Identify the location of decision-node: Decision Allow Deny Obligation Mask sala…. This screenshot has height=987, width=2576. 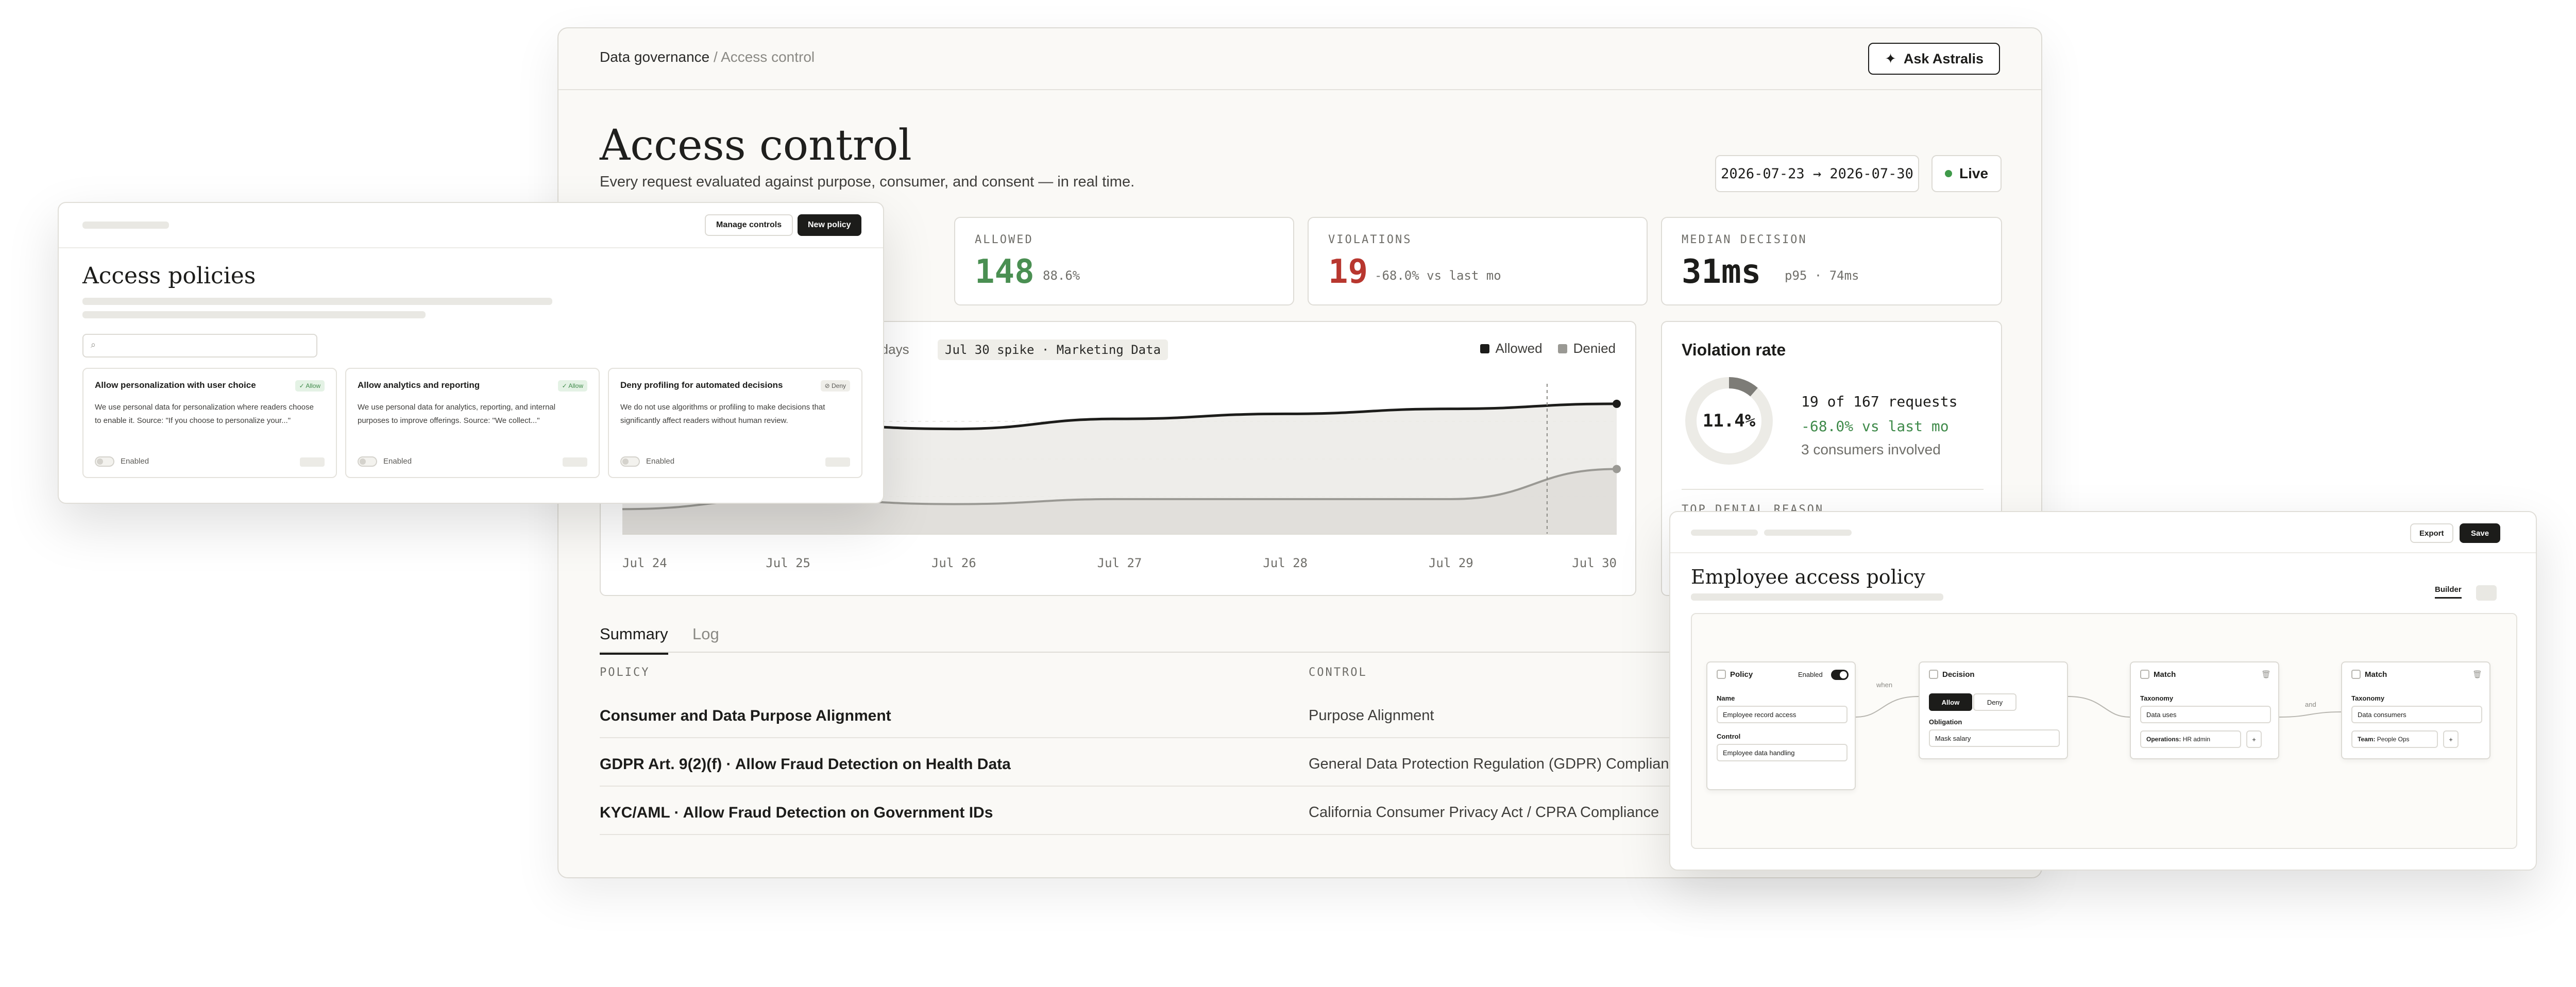
(1993, 710).